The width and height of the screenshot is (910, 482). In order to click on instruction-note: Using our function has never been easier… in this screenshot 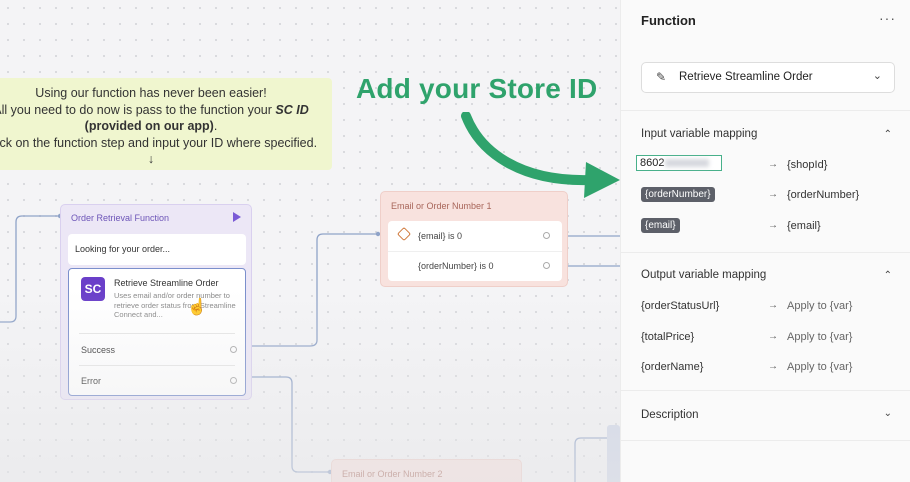, I will do `click(166, 124)`.